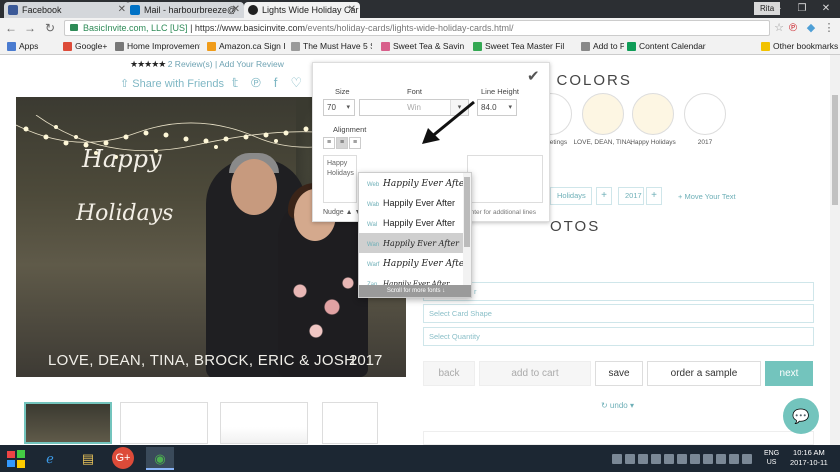  What do you see at coordinates (422, 46) in the screenshot?
I see `bookmark-sweet-tea-saving: Sweet Tea & Saving` at bounding box center [422, 46].